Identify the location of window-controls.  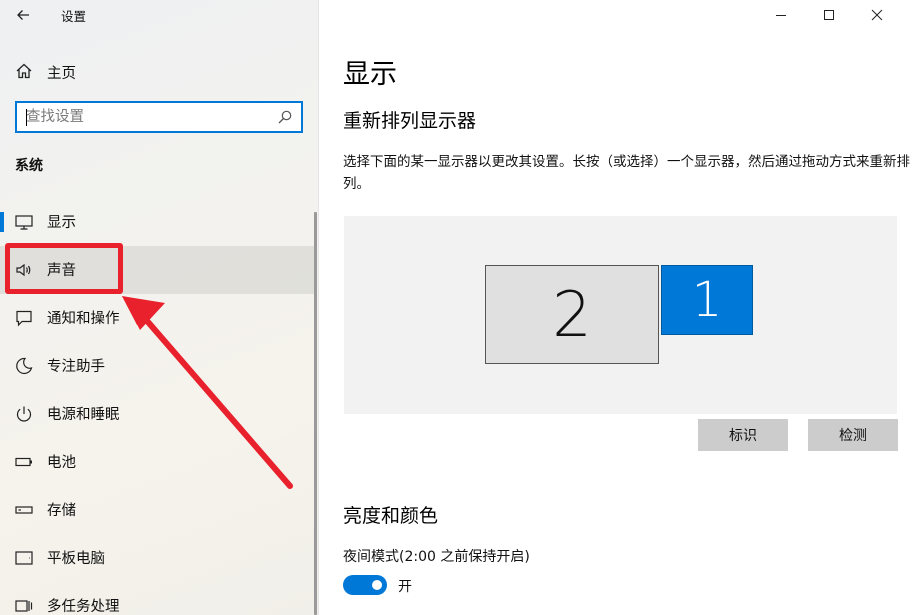
(840, 15).